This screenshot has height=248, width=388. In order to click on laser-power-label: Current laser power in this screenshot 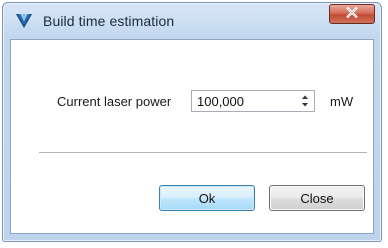, I will do `click(114, 101)`.